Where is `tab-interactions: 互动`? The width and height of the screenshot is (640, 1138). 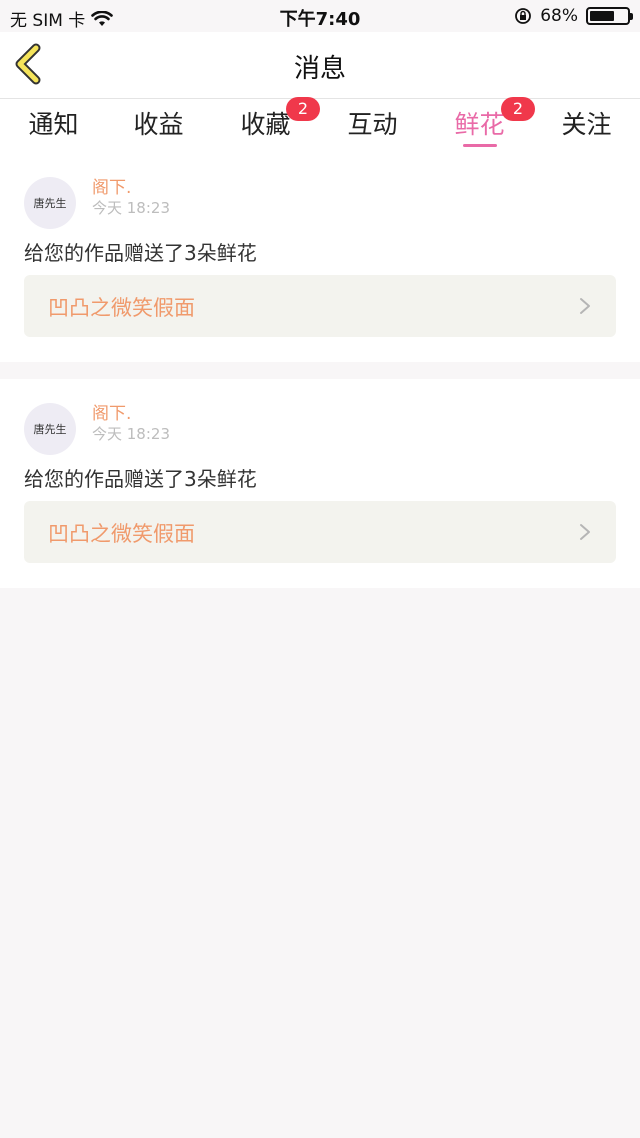 tab-interactions: 互动 is located at coordinates (372, 123).